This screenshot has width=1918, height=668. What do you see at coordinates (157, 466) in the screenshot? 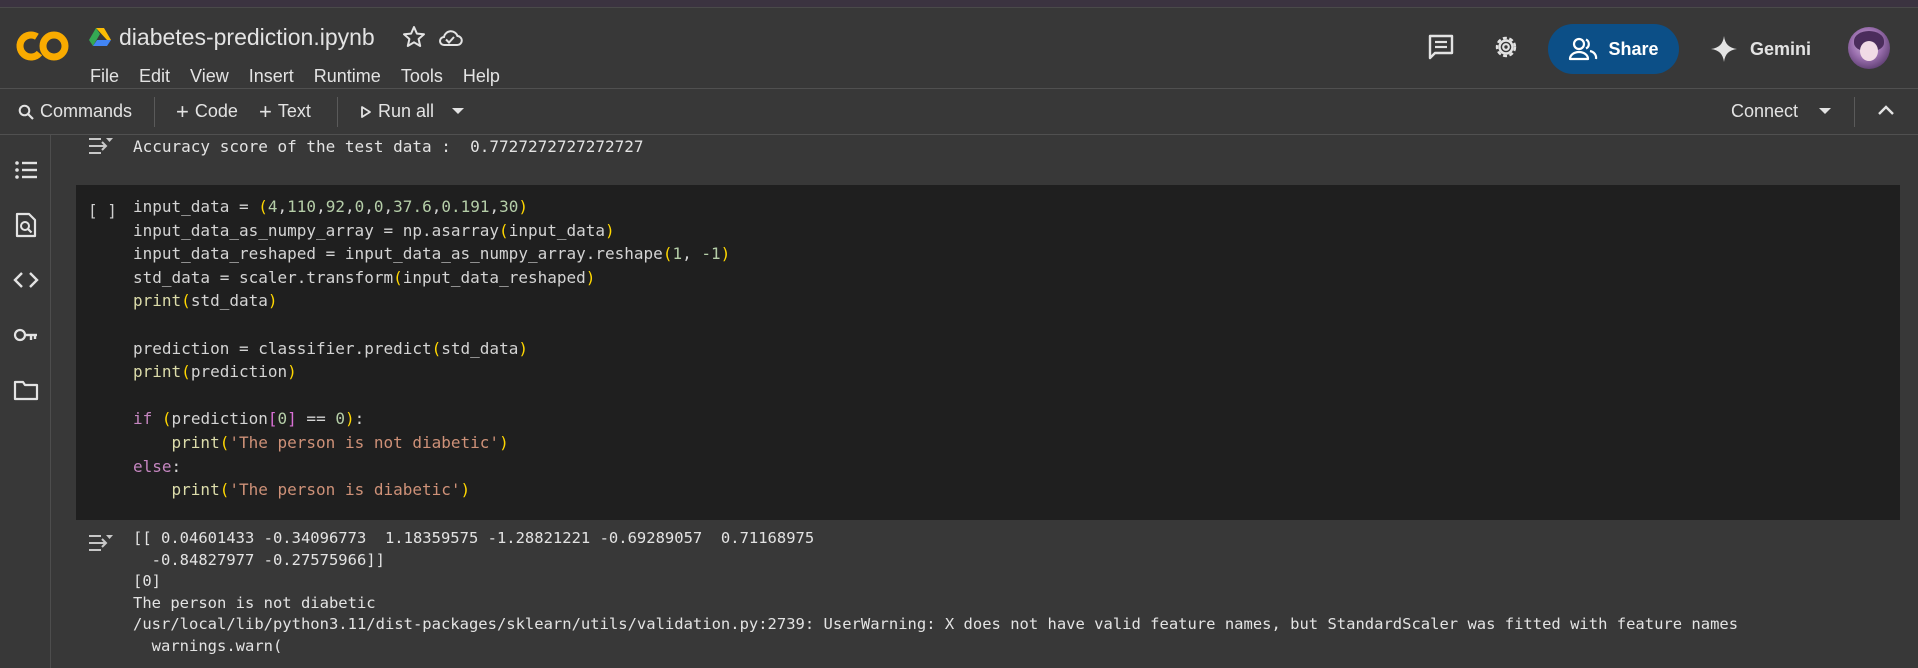
I see `code-line: else:` at bounding box center [157, 466].